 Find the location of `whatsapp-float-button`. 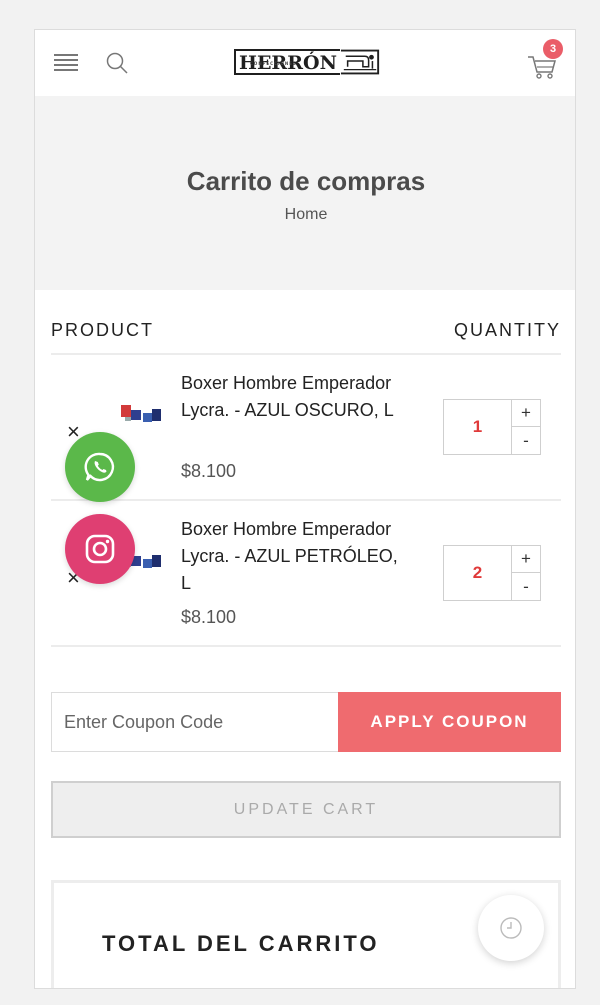

whatsapp-float-button is located at coordinates (100, 467).